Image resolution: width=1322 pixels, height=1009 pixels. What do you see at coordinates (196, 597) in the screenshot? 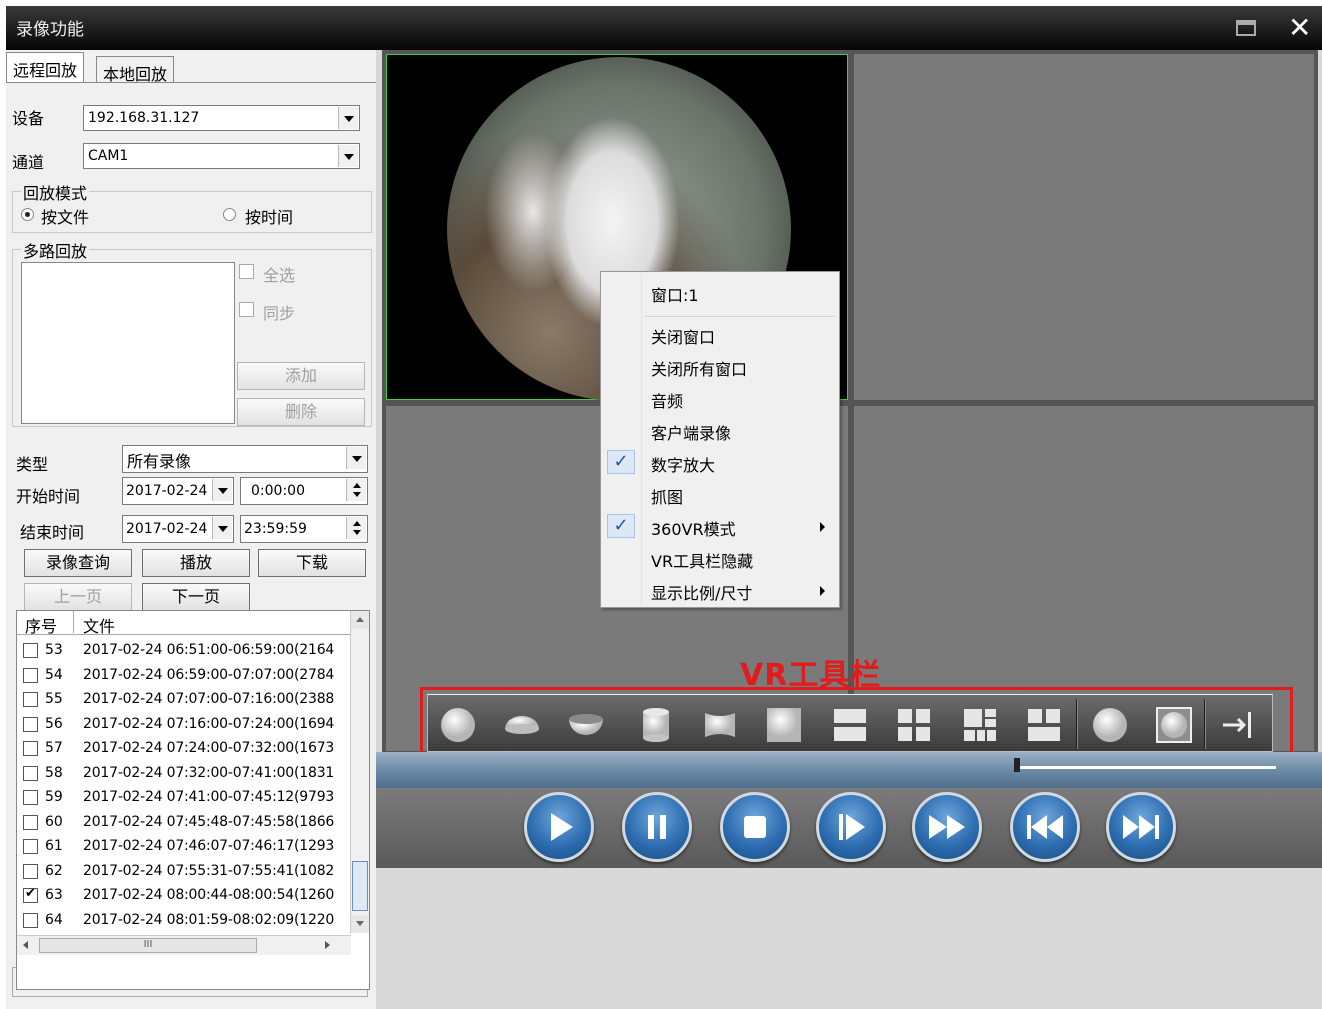
I see `next-page-button: 下一页` at bounding box center [196, 597].